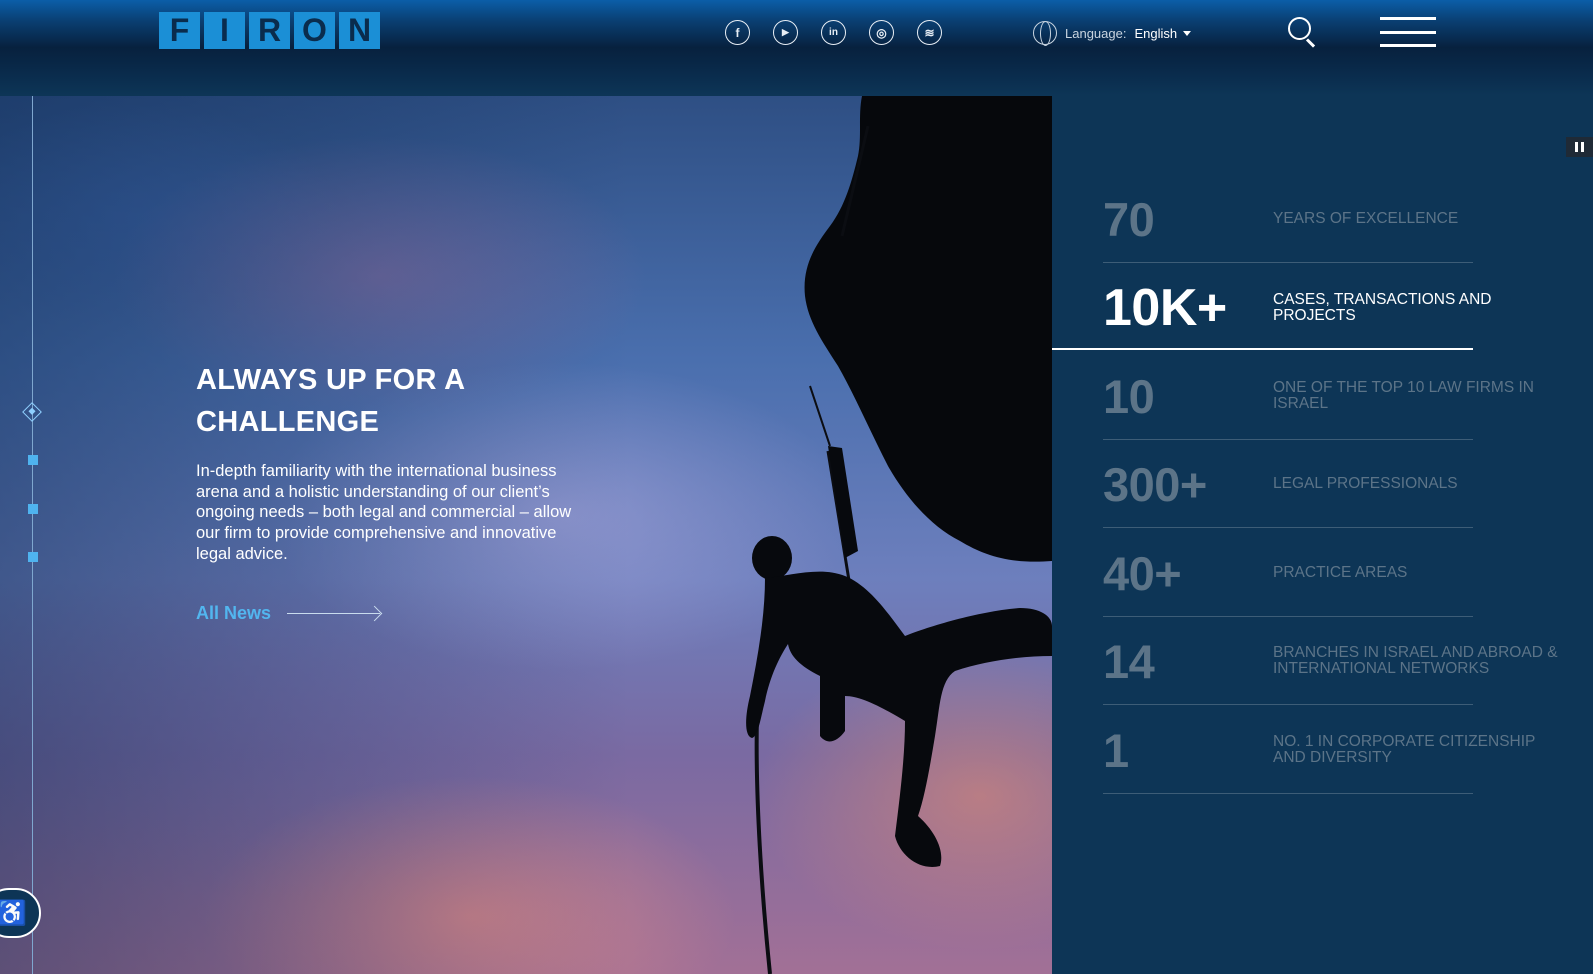  Describe the element at coordinates (1366, 218) in the screenshot. I see `stat-label: YEARS OF EXCELLENCE` at that location.